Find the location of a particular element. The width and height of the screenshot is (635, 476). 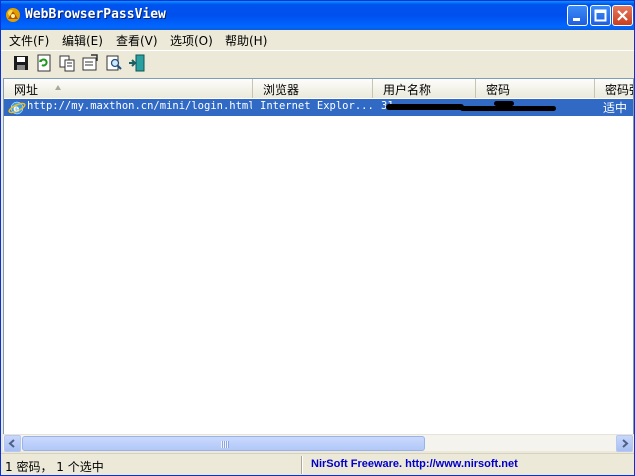

list-header: 网址 浏览器 用户名称 密码 密码强 is located at coordinates (318, 88).